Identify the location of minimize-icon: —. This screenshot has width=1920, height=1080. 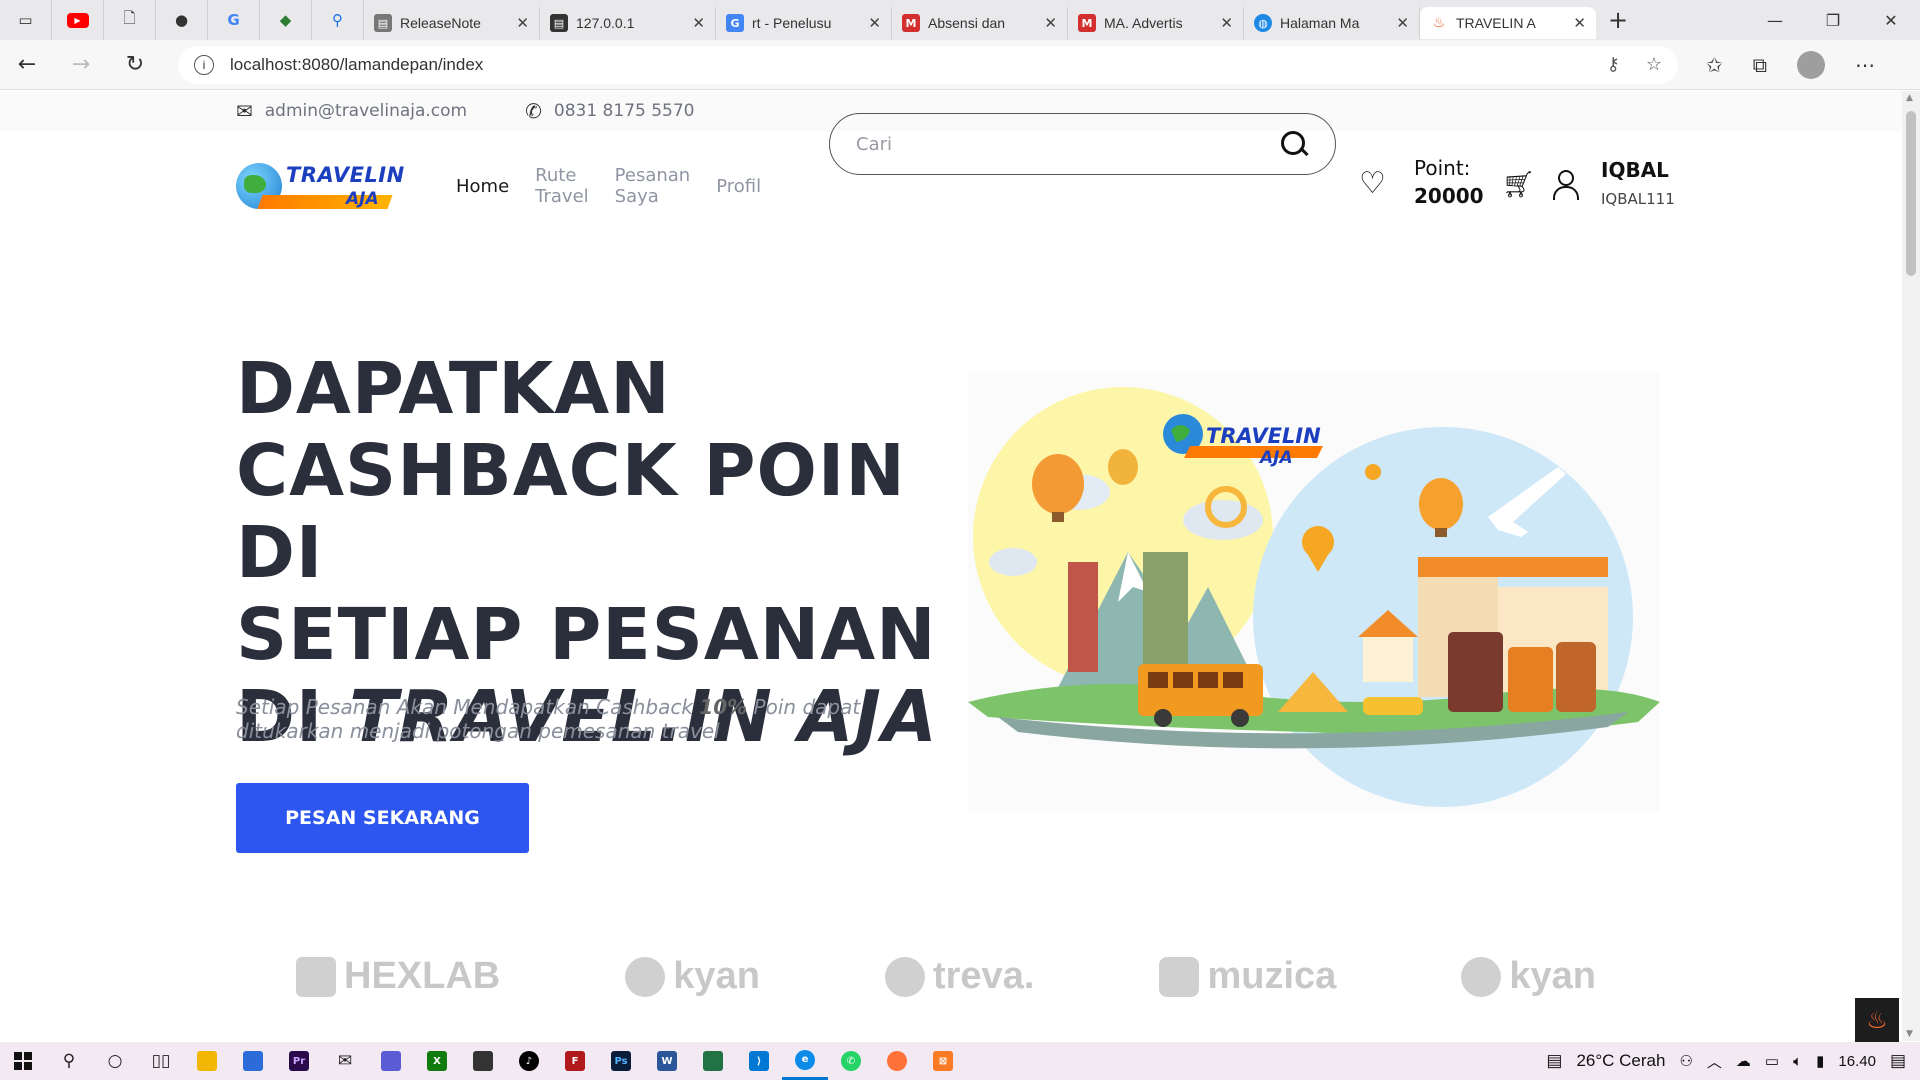
(1775, 20).